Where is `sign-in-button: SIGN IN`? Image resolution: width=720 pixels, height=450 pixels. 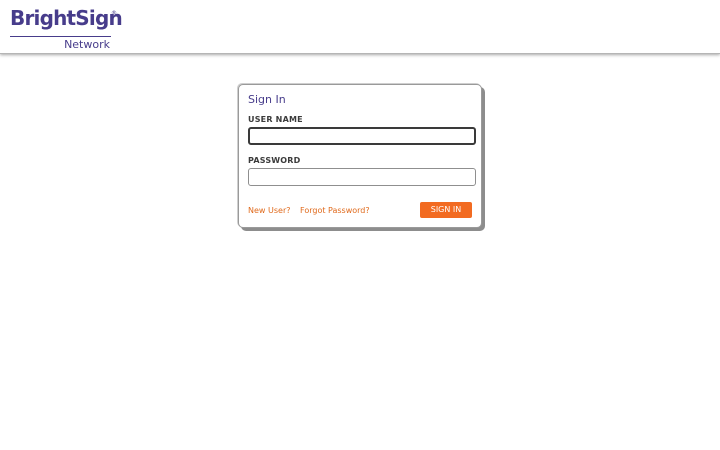
sign-in-button: SIGN IN is located at coordinates (446, 210).